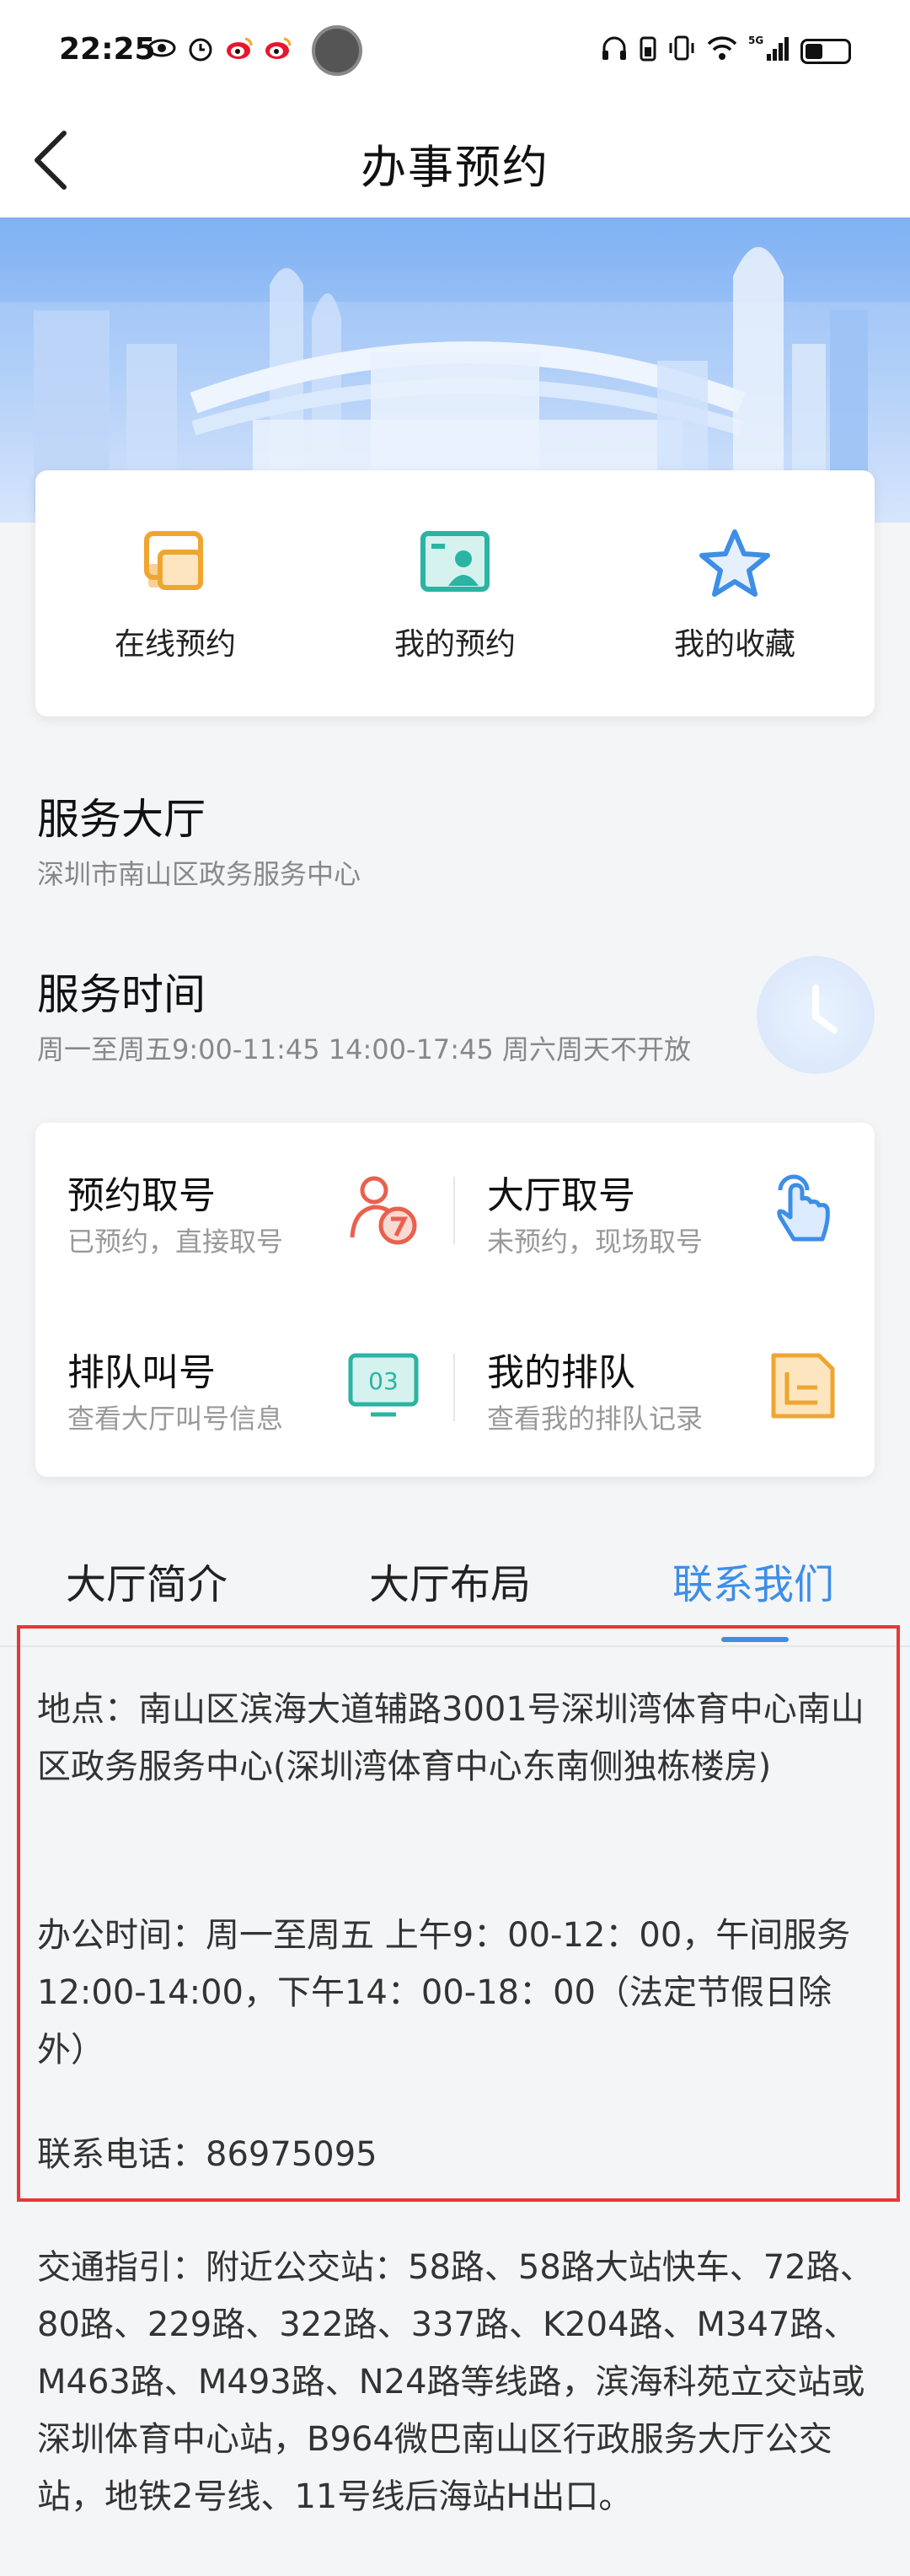  Describe the element at coordinates (665, 1211) in the screenshot. I see `hall-number-button: 大厅取号 未预约，现场取号` at that location.